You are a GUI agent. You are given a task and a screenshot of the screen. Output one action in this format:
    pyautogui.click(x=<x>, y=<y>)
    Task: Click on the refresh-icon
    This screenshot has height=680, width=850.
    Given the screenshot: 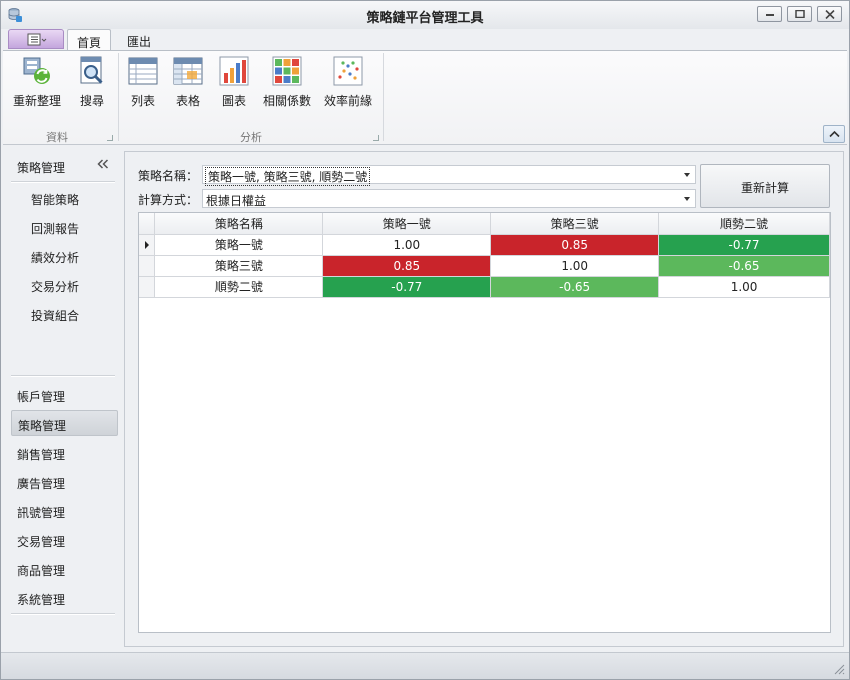 What is the action you would take?
    pyautogui.click(x=36, y=70)
    